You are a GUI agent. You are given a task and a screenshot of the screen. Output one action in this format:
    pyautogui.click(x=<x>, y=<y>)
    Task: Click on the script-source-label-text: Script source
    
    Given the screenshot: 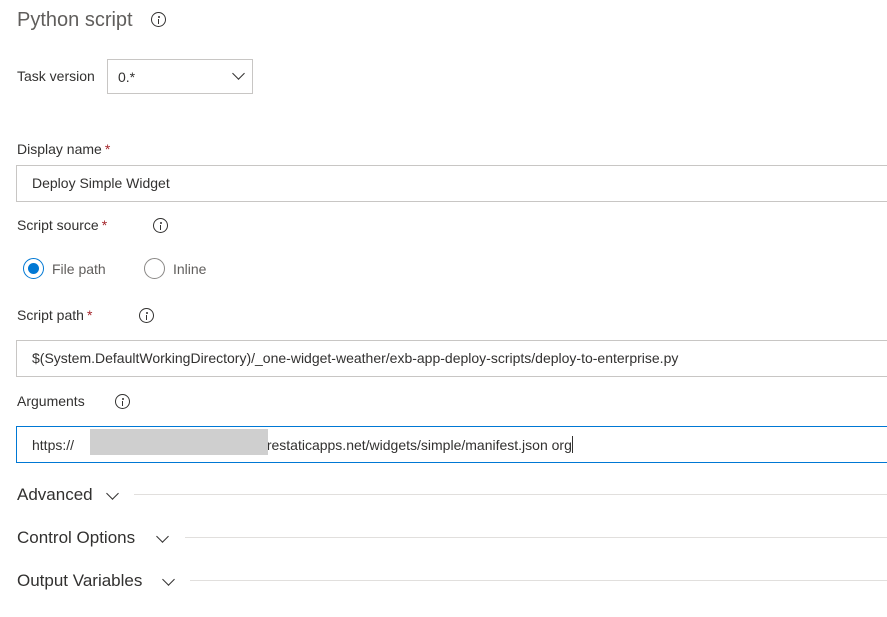 What is the action you would take?
    pyautogui.click(x=58, y=225)
    